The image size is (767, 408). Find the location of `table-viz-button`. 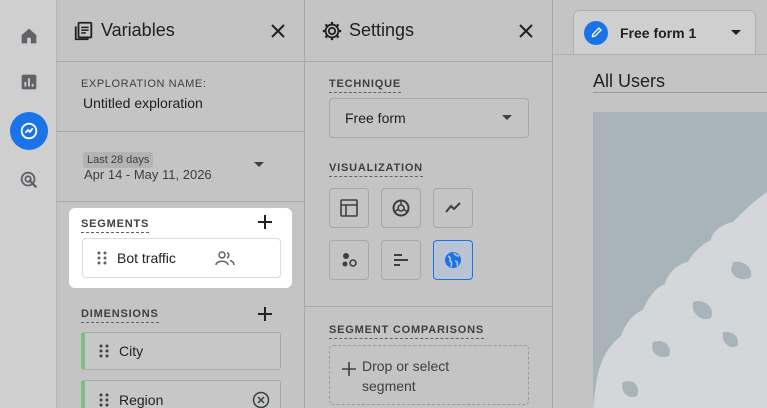

table-viz-button is located at coordinates (349, 208).